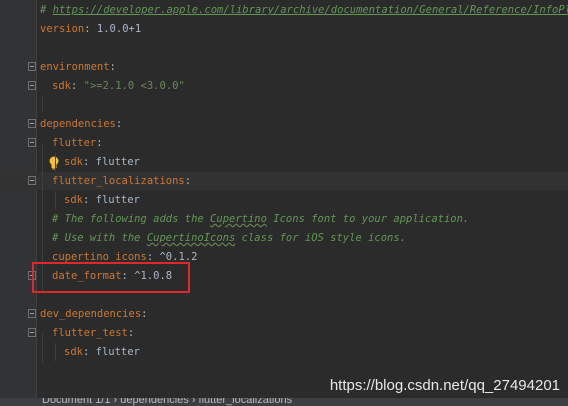 The width and height of the screenshot is (568, 406). Describe the element at coordinates (111, 277) in the screenshot. I see `highlight-box` at that location.